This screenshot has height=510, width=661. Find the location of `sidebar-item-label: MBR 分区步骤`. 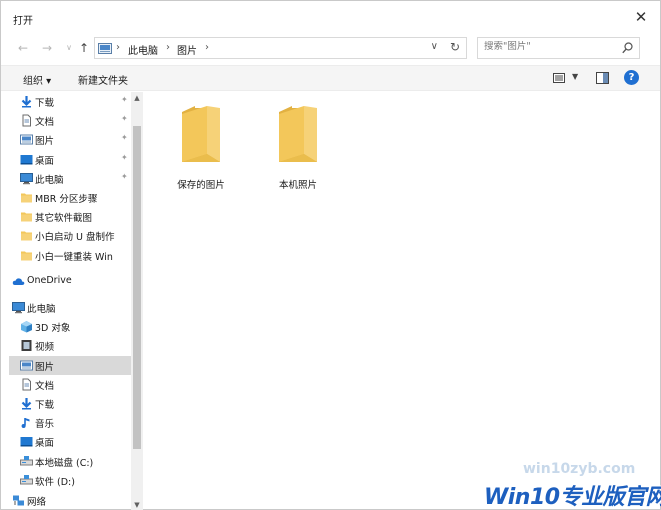

sidebar-item-label: MBR 分区步骤 is located at coordinates (66, 199).